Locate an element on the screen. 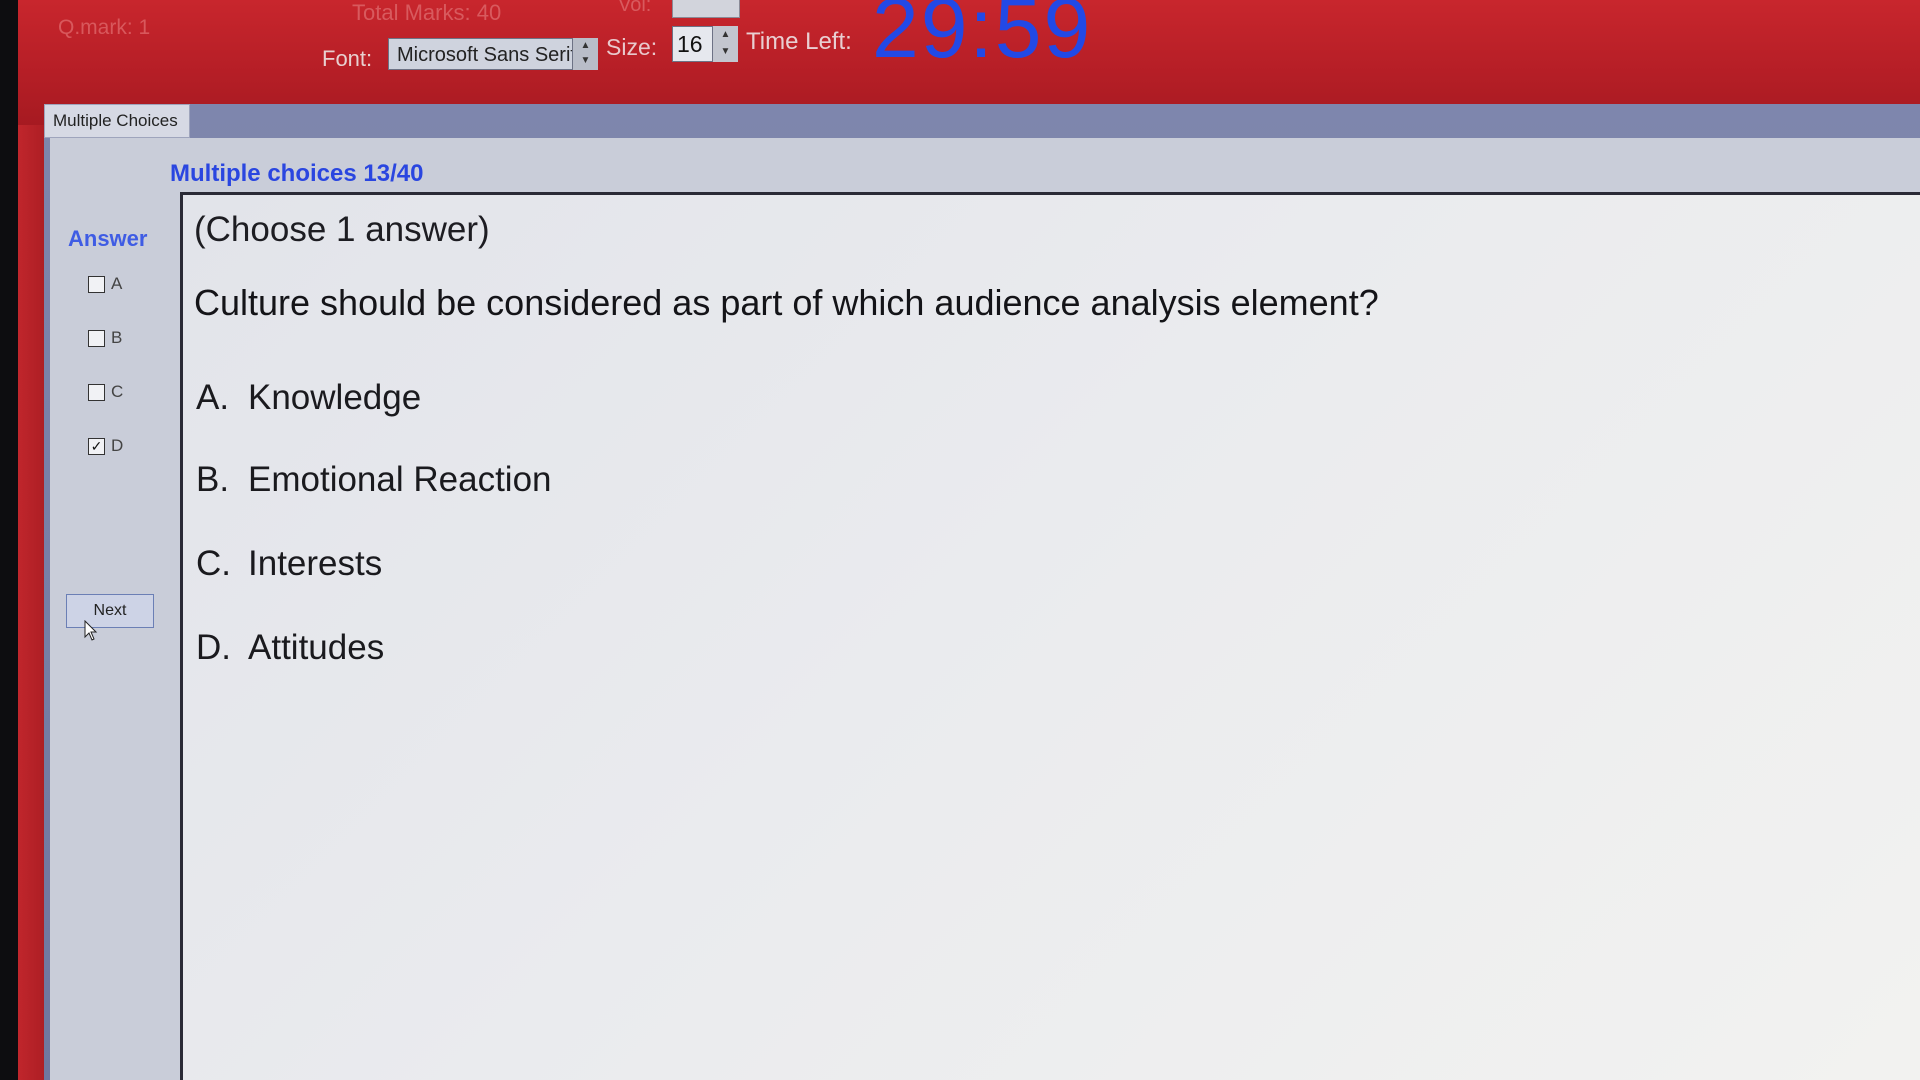 The height and width of the screenshot is (1080, 1920). choice-b: B. Emotional Reaction is located at coordinates (374, 480).